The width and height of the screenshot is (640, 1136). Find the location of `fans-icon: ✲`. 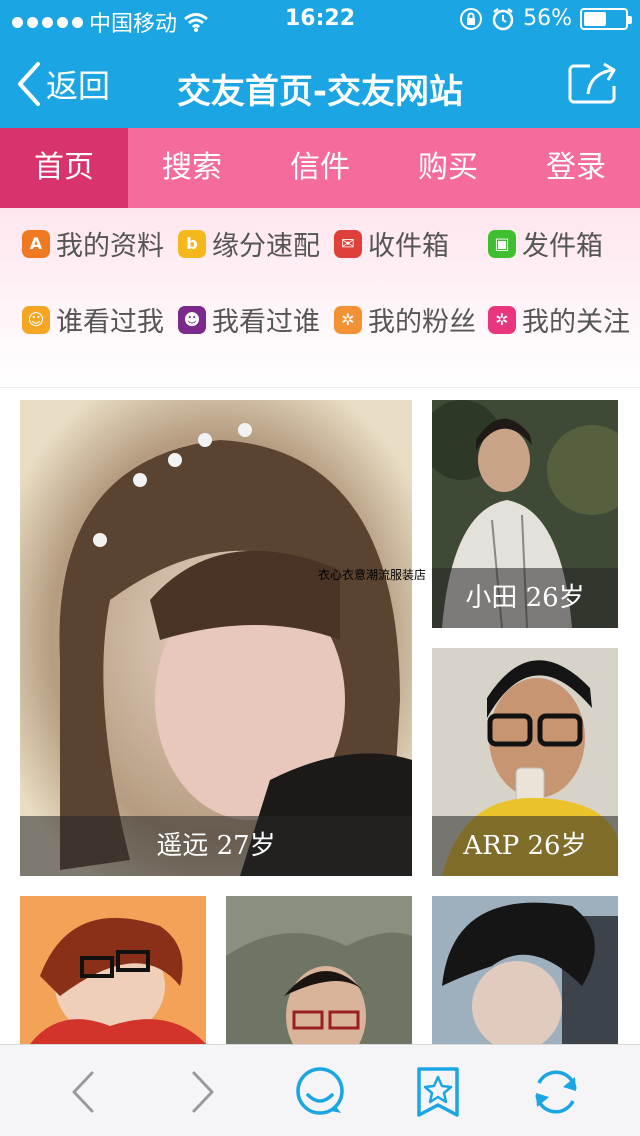

fans-icon: ✲ is located at coordinates (348, 319).